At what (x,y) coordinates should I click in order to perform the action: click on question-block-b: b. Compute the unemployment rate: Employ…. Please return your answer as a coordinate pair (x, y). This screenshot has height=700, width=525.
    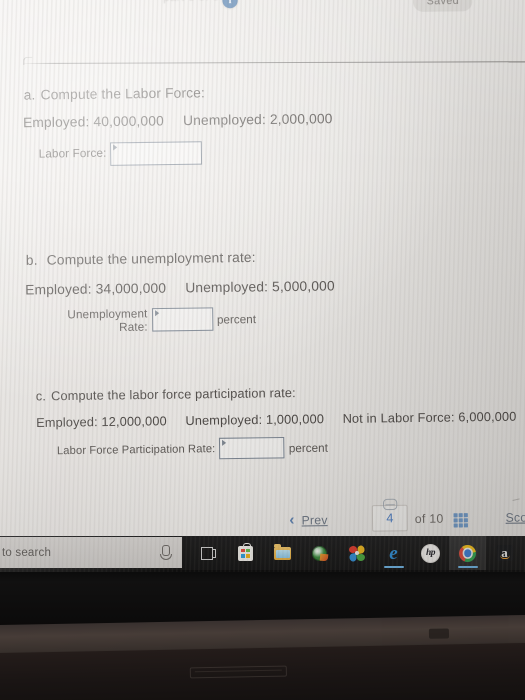
    Looking at the image, I should click on (264, 290).